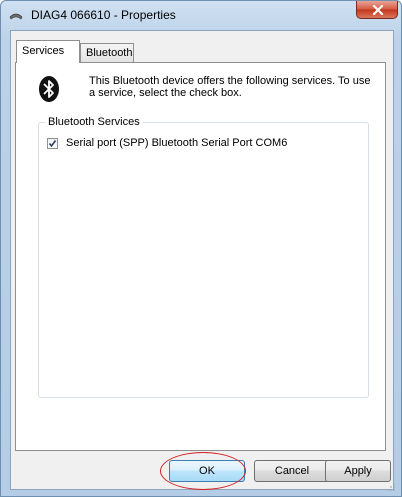 This screenshot has height=497, width=402. What do you see at coordinates (201, 15) in the screenshot?
I see `title-bar: DIAG4 066610 - Properties` at bounding box center [201, 15].